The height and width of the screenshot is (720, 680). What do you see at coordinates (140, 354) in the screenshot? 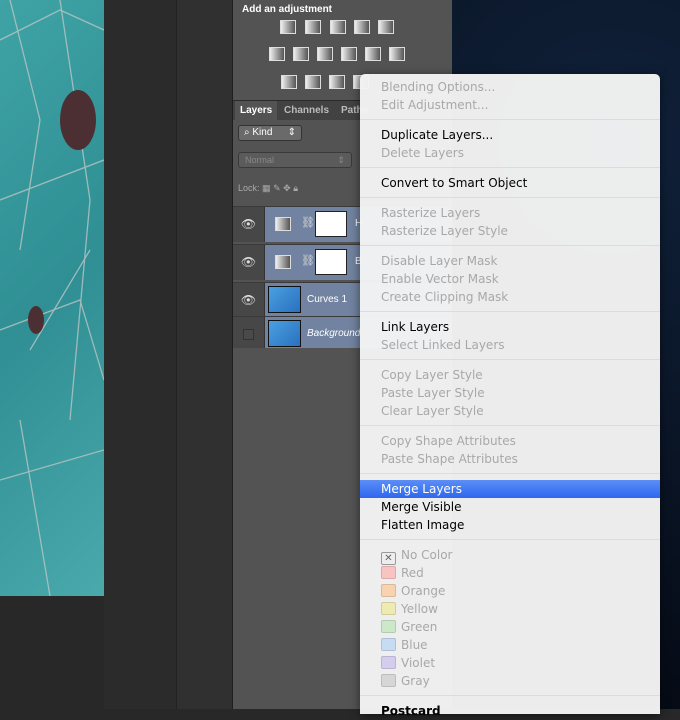
I see `canvas-background` at bounding box center [140, 354].